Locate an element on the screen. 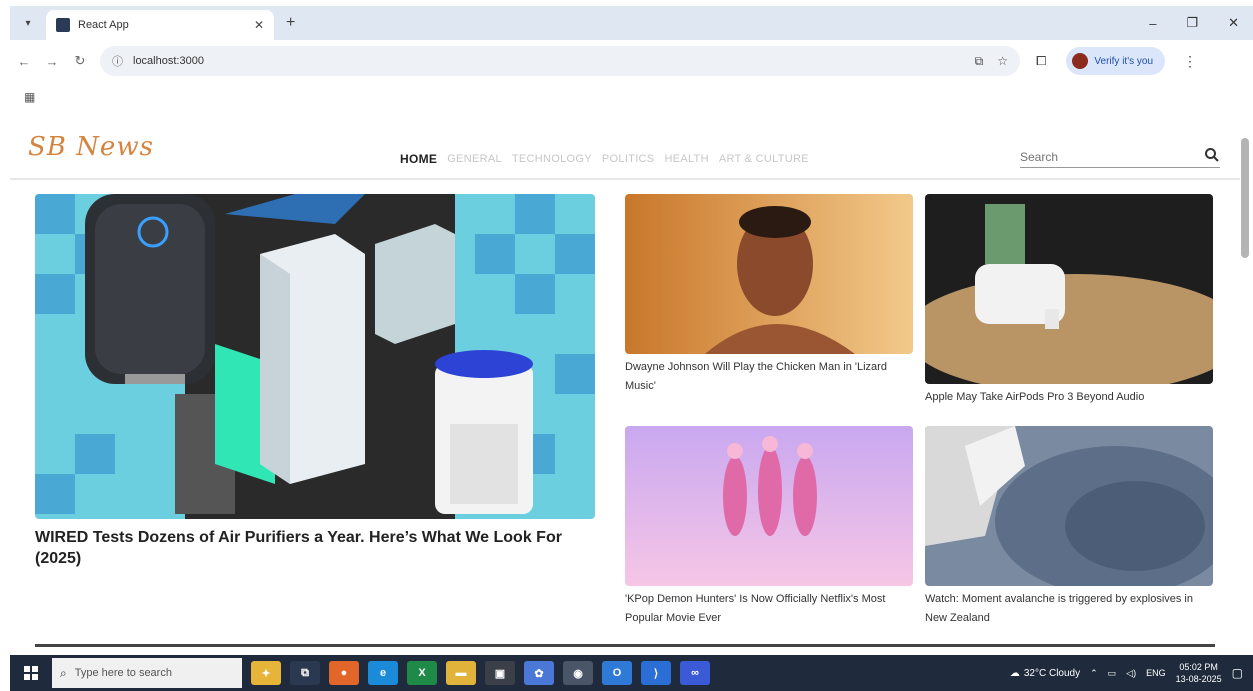 The height and width of the screenshot is (691, 1253). search-box is located at coordinates (1120, 157).